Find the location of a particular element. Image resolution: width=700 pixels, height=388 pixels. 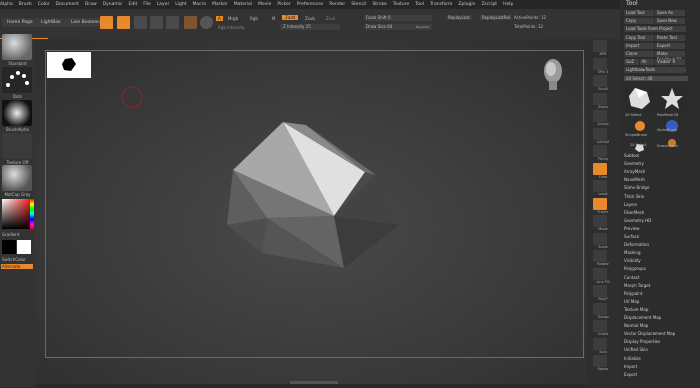

focal-shift-slider: Focal Shift 0 is located at coordinates (398, 18).